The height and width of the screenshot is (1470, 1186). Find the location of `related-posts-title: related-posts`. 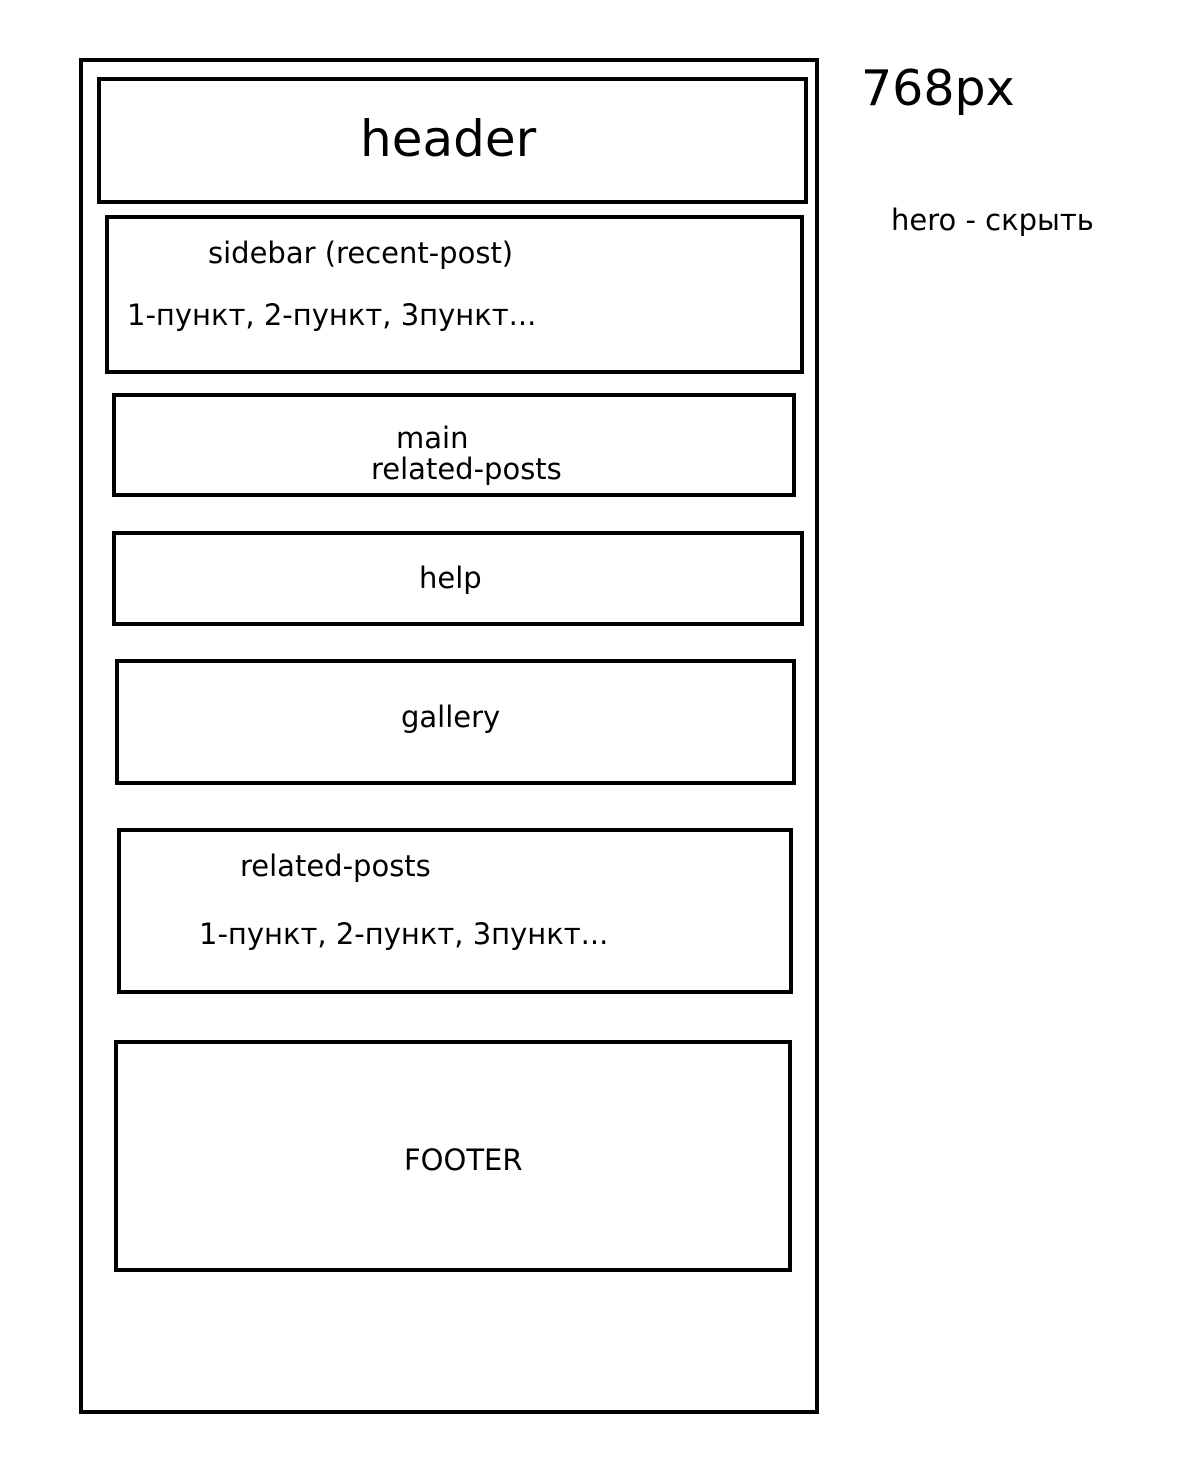

related-posts-title: related-posts is located at coordinates (335, 866).